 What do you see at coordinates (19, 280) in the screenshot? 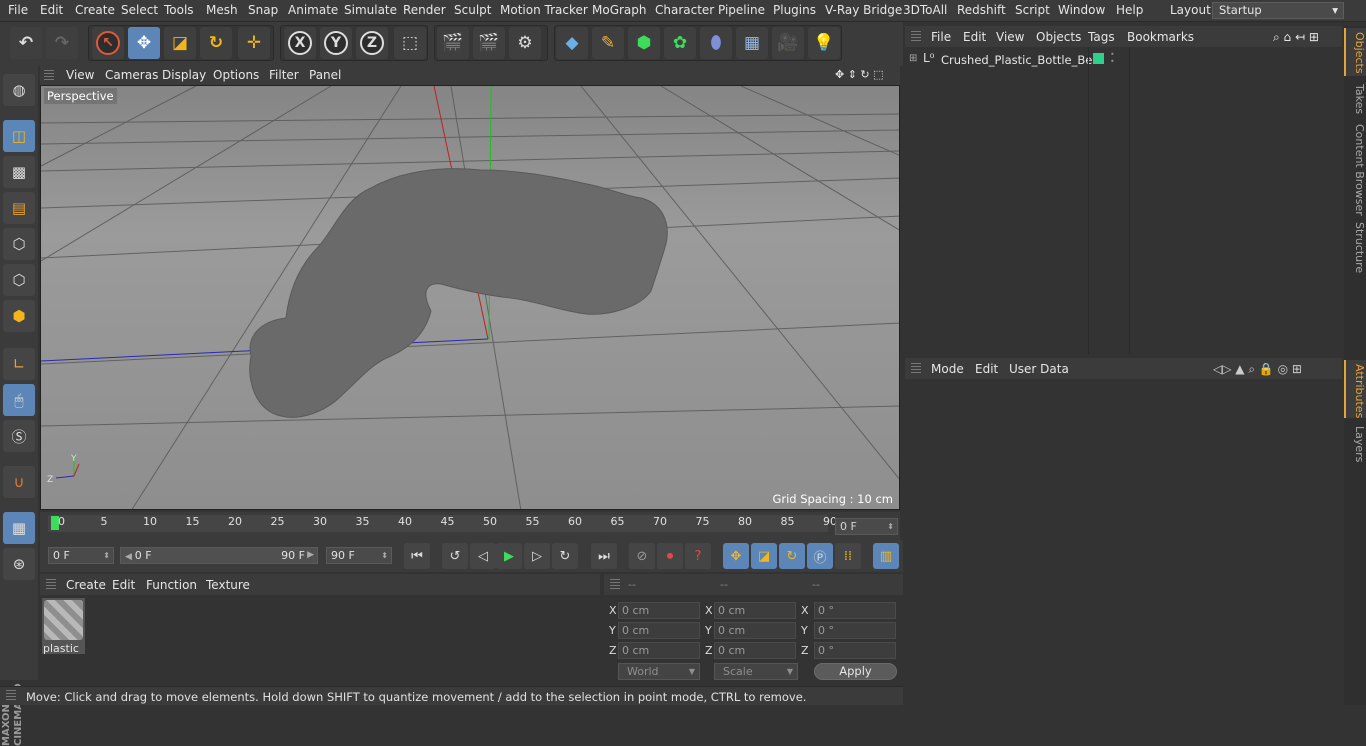
I see `edges-mode-icon: ⬡` at bounding box center [19, 280].